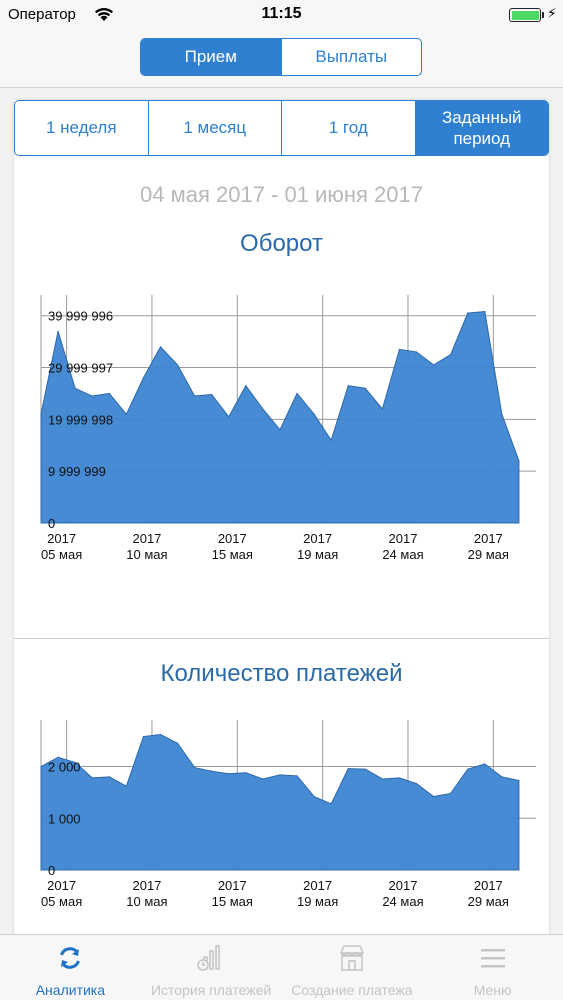  I want to click on receive-payout-segmented-control: Прием Выплаты, so click(281, 57).